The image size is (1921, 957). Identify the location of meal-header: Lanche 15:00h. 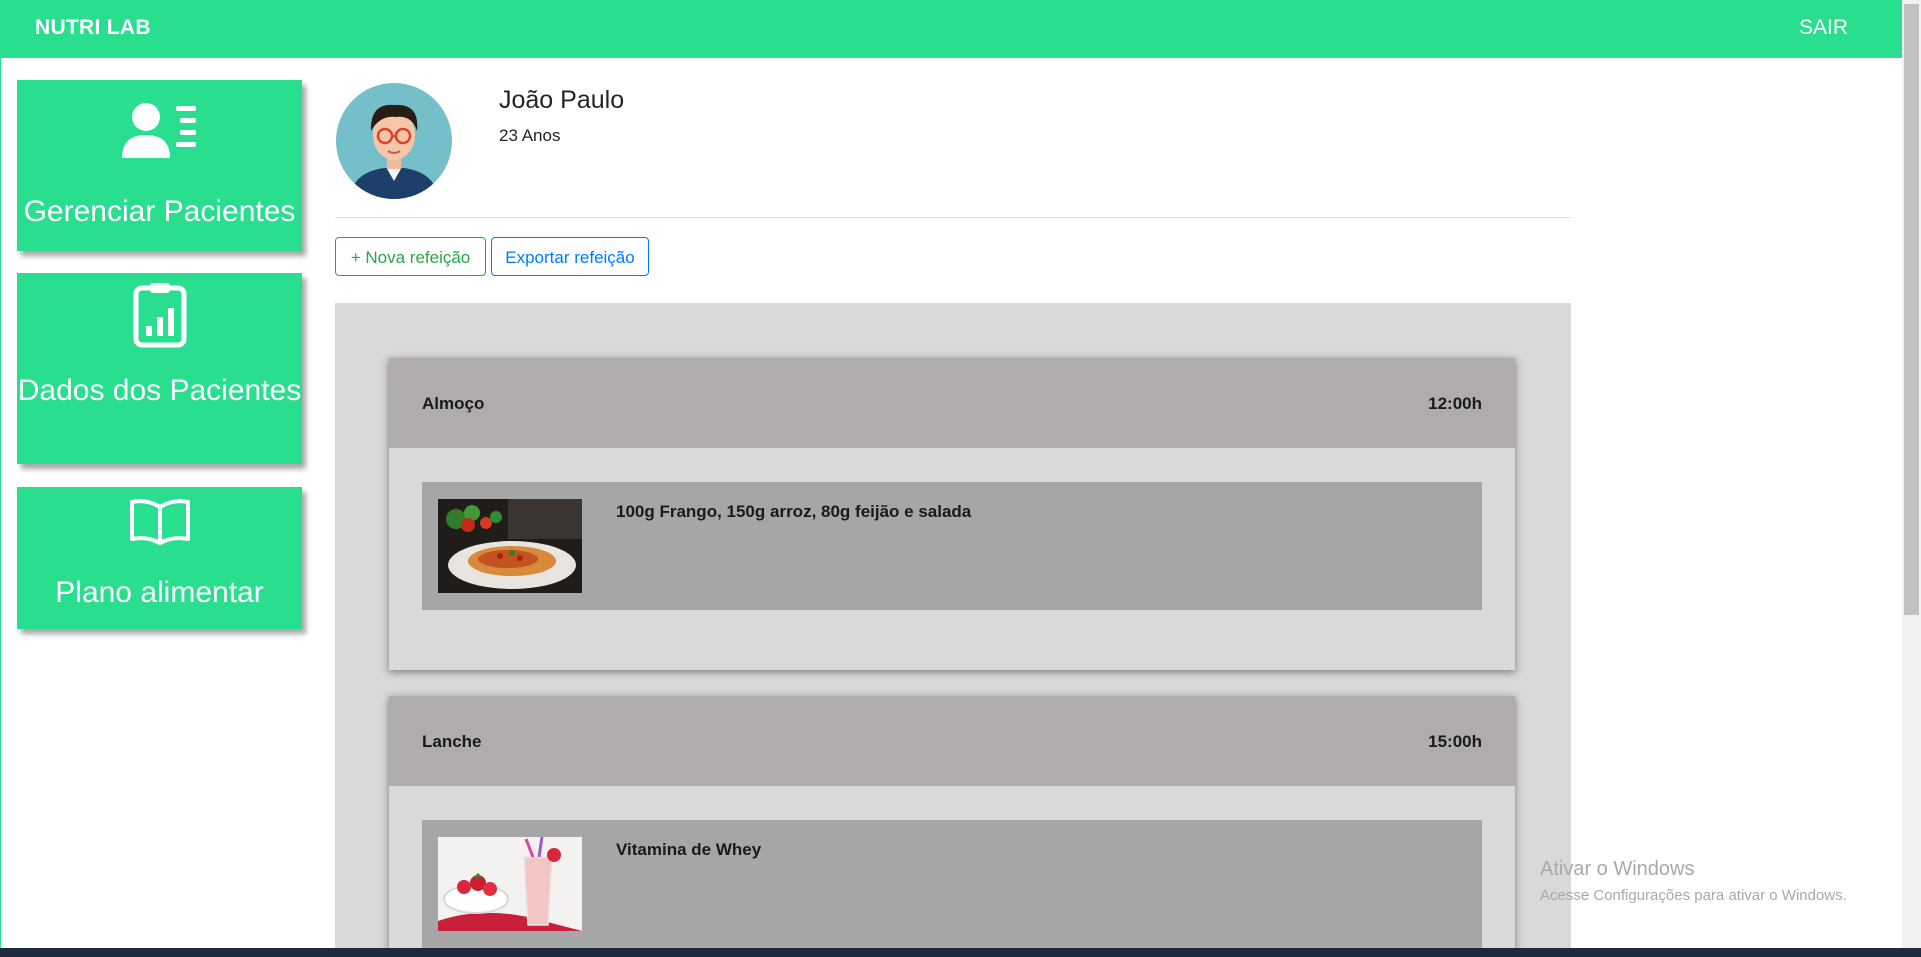
(952, 741).